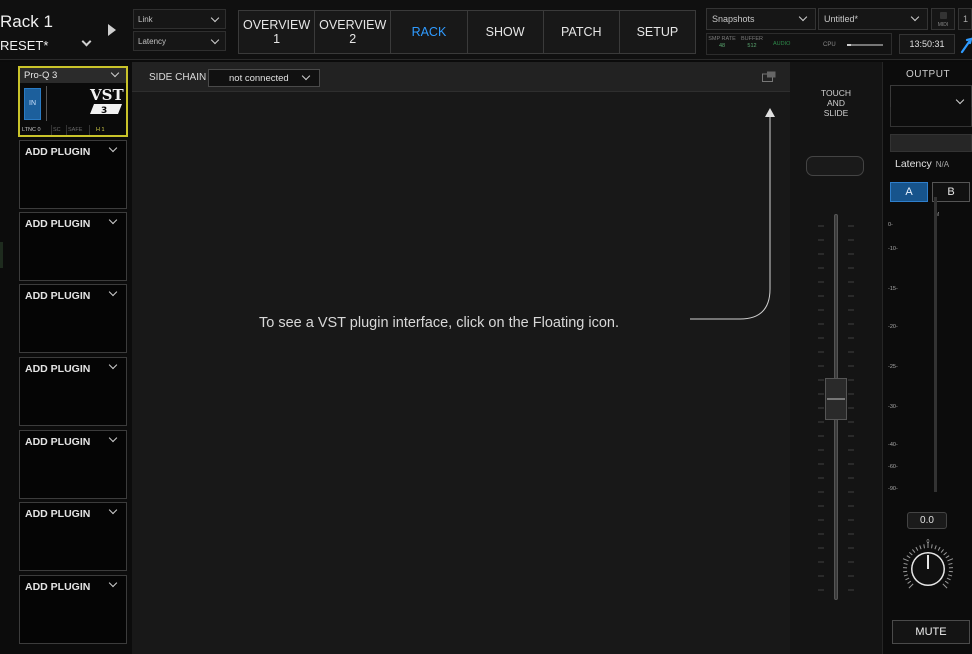 The width and height of the screenshot is (972, 654). Describe the element at coordinates (761, 19) in the screenshot. I see `snapshots-select: Snapshots` at that location.